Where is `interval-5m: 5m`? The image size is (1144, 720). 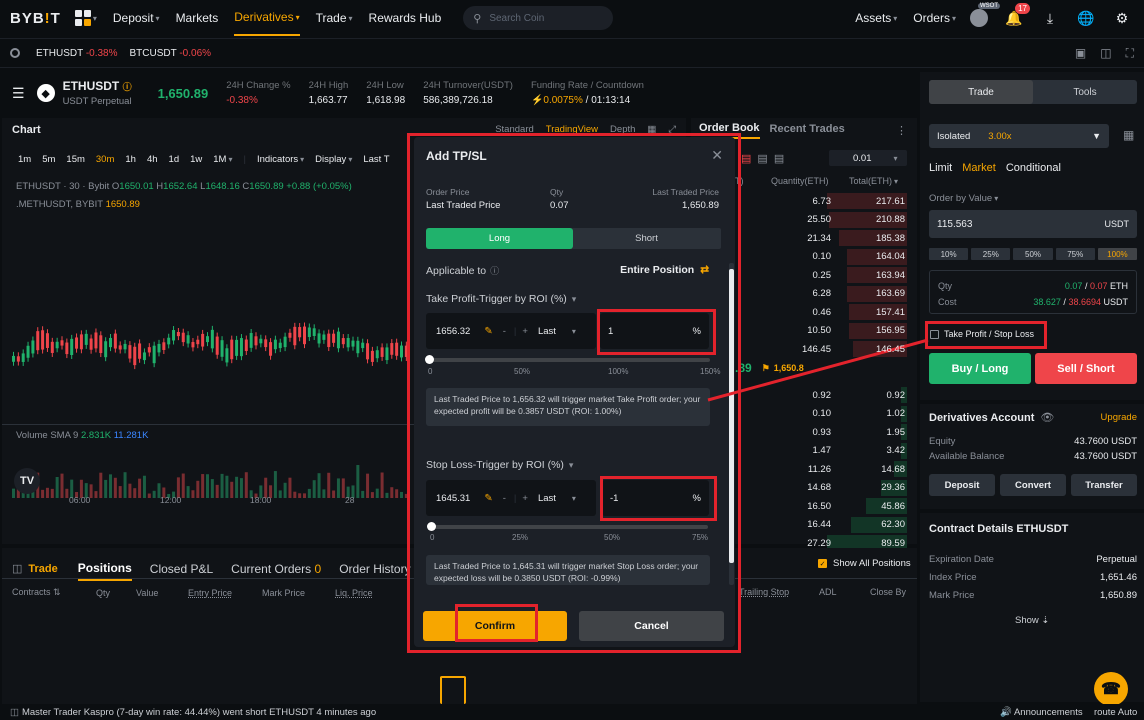 interval-5m: 5m is located at coordinates (48, 159).